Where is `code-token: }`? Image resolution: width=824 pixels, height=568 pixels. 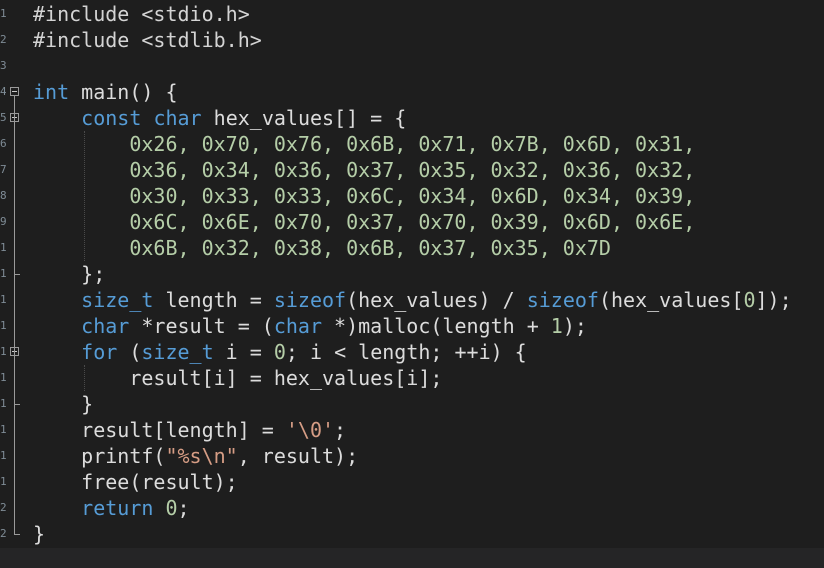
code-token: } is located at coordinates (39, 534).